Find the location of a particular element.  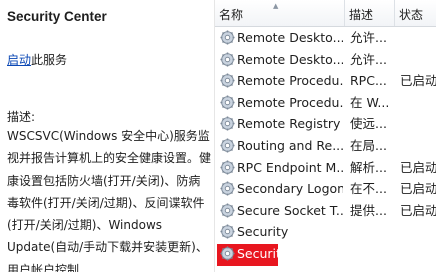

column-header-status-label: 状态 is located at coordinates (411, 15).